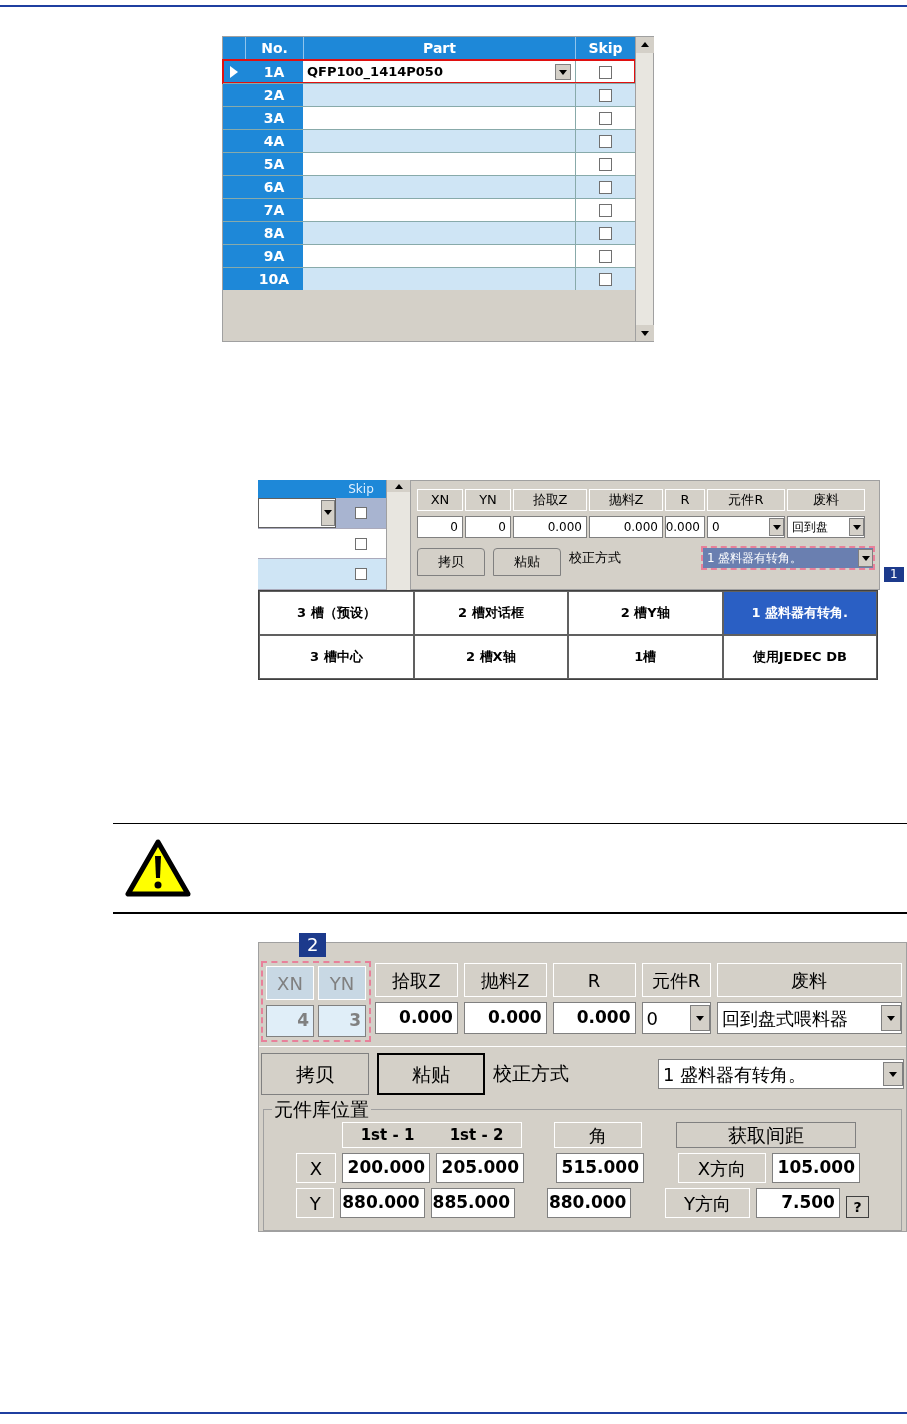 The height and width of the screenshot is (1424, 907). What do you see at coordinates (490, 657) in the screenshot?
I see `option-item: 2 槽X轴` at bounding box center [490, 657].